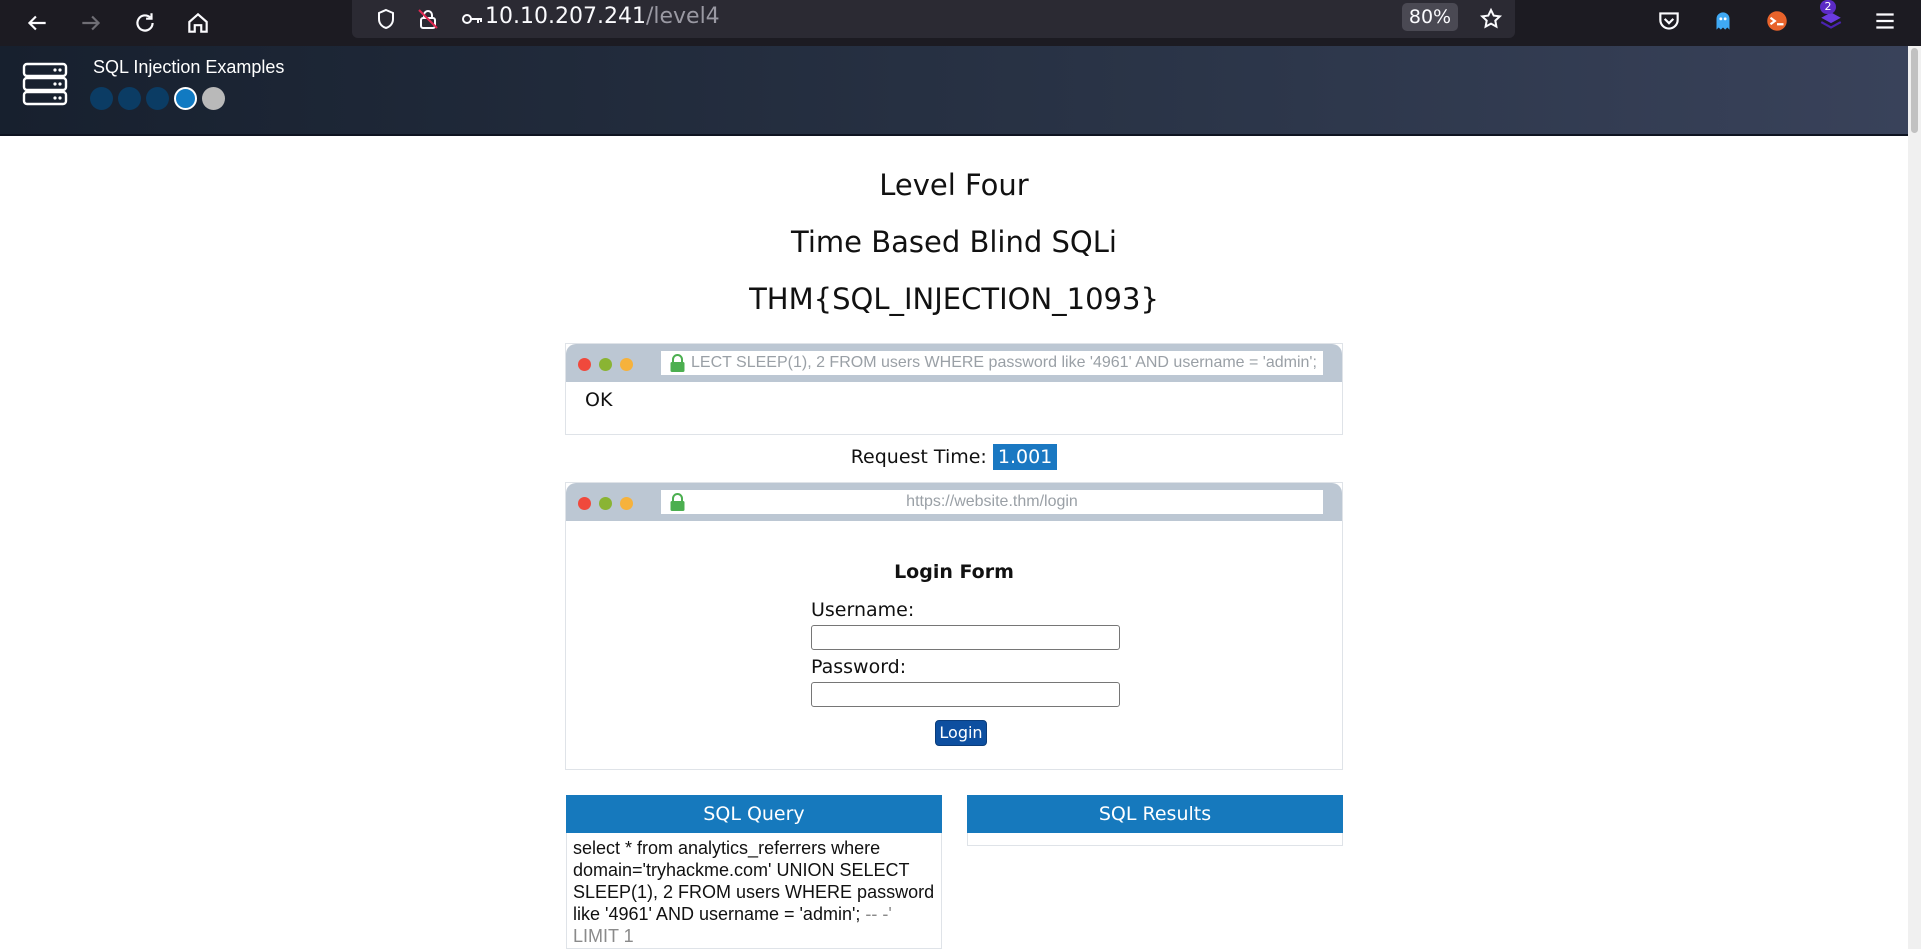 Image resolution: width=1921 pixels, height=949 pixels. Describe the element at coordinates (599, 400) in the screenshot. I see `response-ok-text: OK` at that location.